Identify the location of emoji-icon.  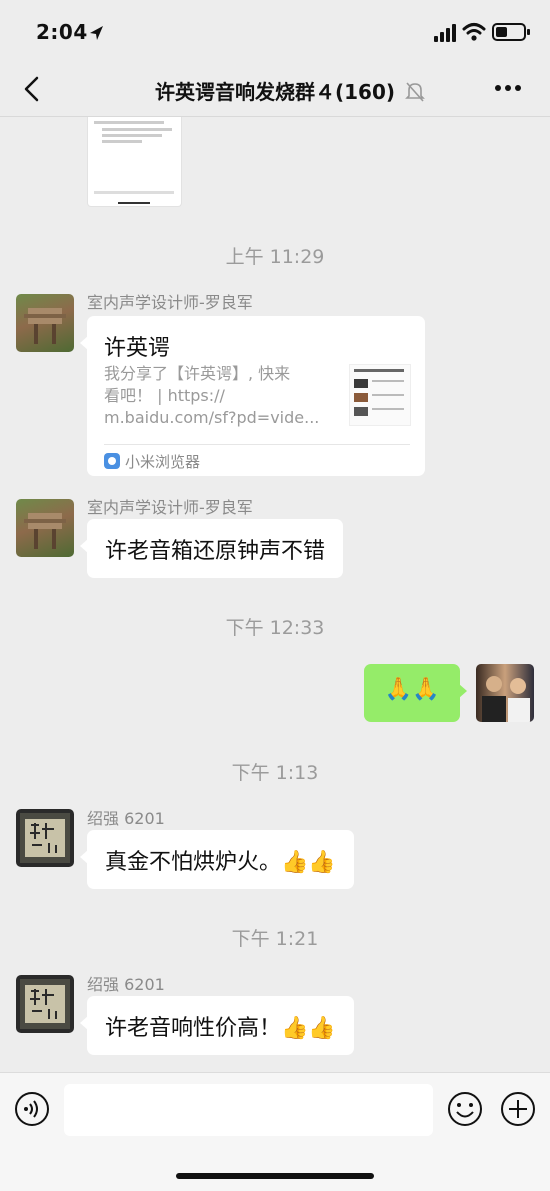
(465, 1109).